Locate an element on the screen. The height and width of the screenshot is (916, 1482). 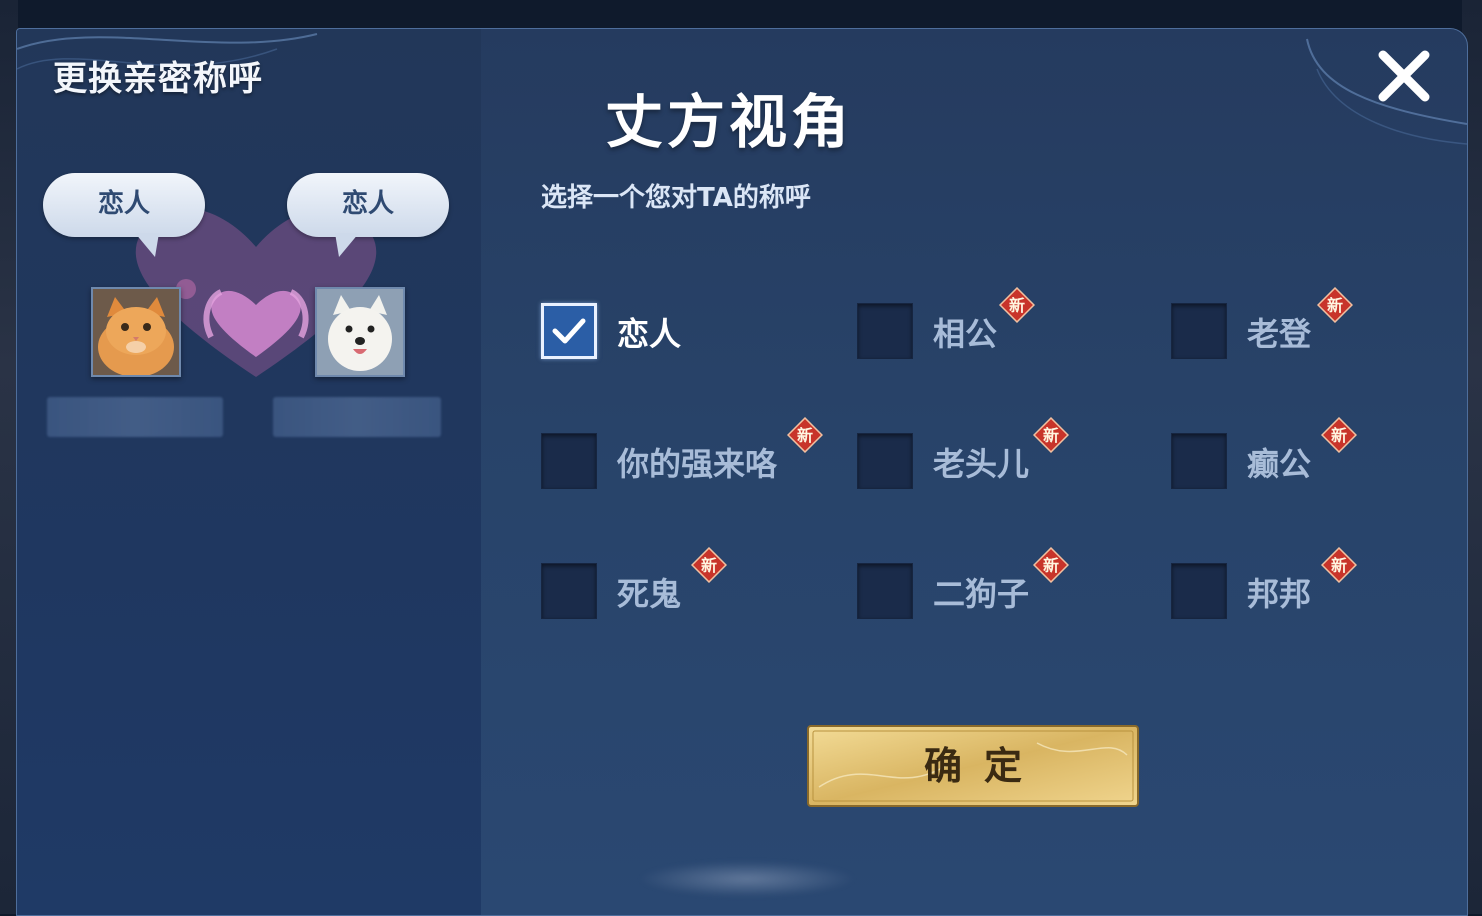
right-speech-bubble: 恋人 is located at coordinates (368, 205).